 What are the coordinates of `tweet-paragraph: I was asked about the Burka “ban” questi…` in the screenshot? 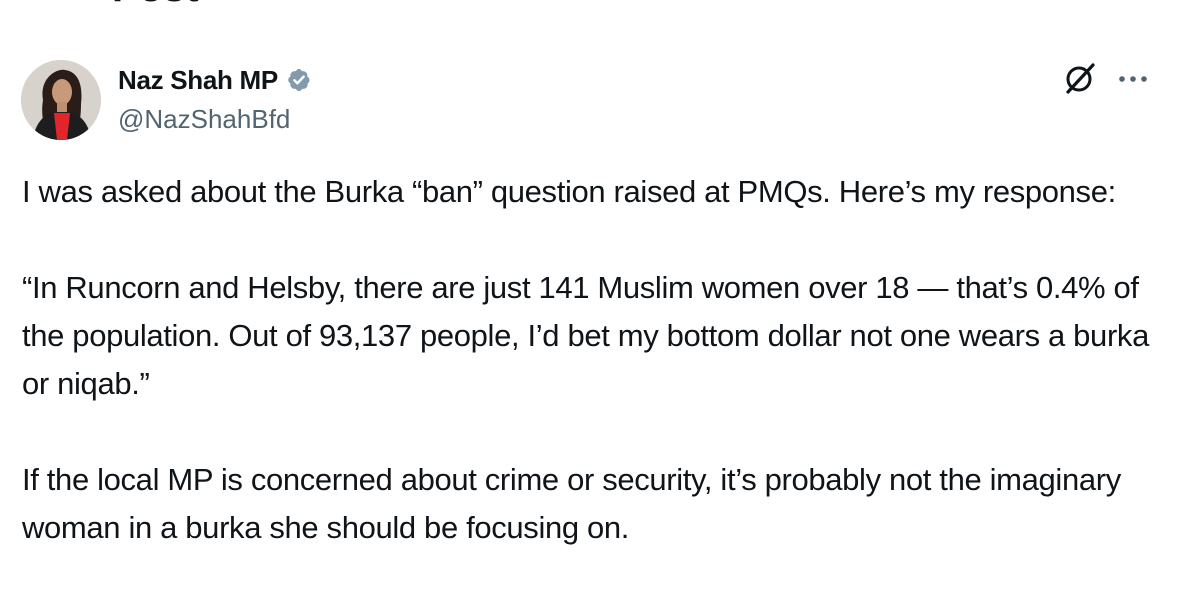 It's located at (569, 191).